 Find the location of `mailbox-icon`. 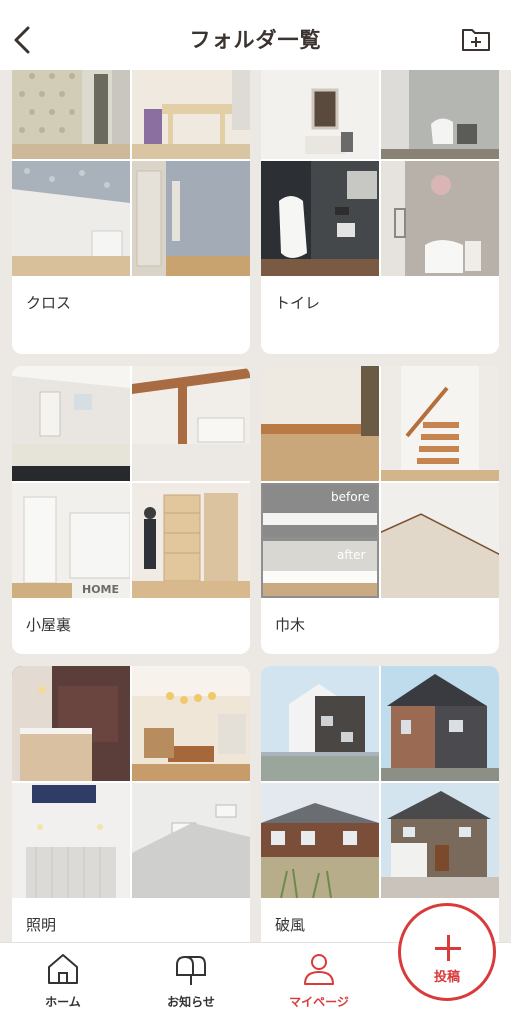

mailbox-icon is located at coordinates (191, 970).